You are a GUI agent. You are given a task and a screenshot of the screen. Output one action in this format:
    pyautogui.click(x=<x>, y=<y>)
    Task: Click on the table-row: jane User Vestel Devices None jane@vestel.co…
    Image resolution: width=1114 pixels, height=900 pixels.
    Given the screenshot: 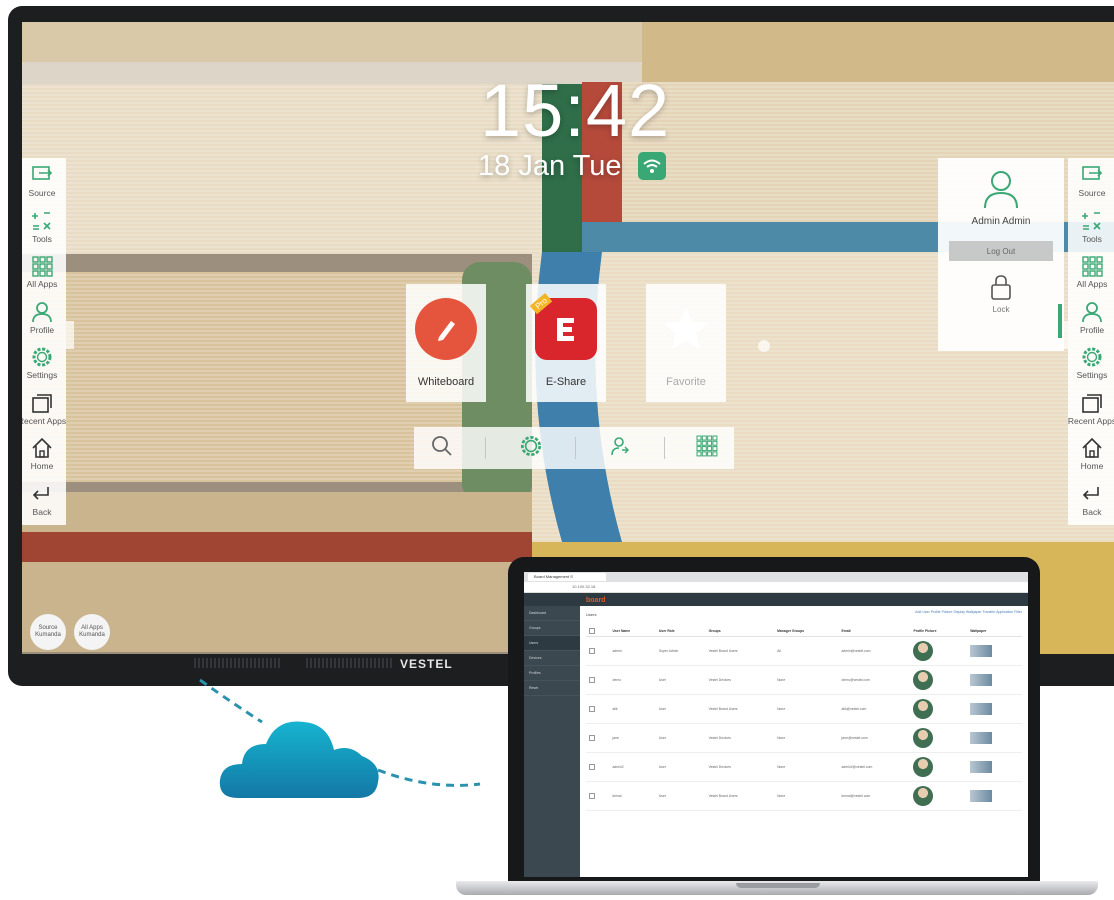 What is the action you would take?
    pyautogui.click(x=804, y=738)
    